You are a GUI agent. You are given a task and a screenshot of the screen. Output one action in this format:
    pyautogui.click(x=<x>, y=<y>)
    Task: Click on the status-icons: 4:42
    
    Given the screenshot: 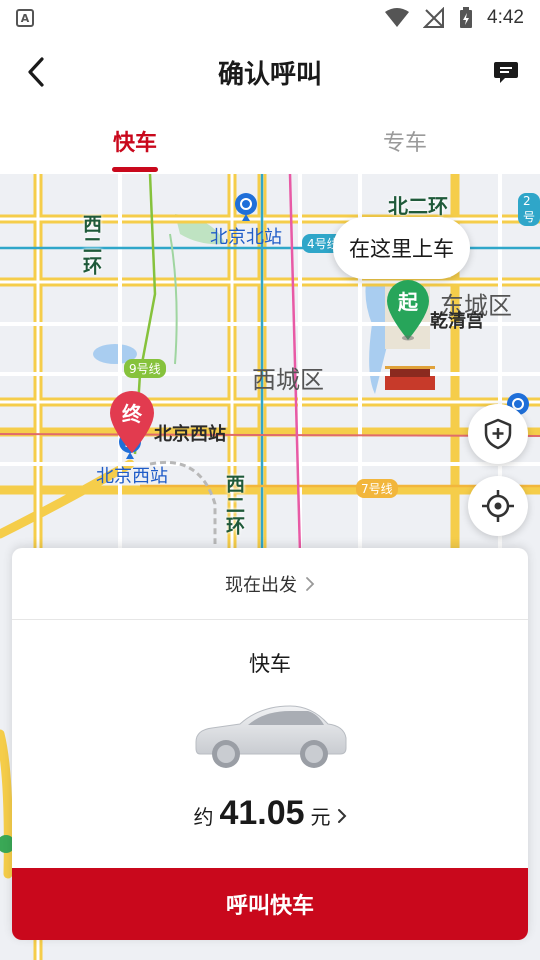 What is the action you would take?
    pyautogui.click(x=454, y=18)
    